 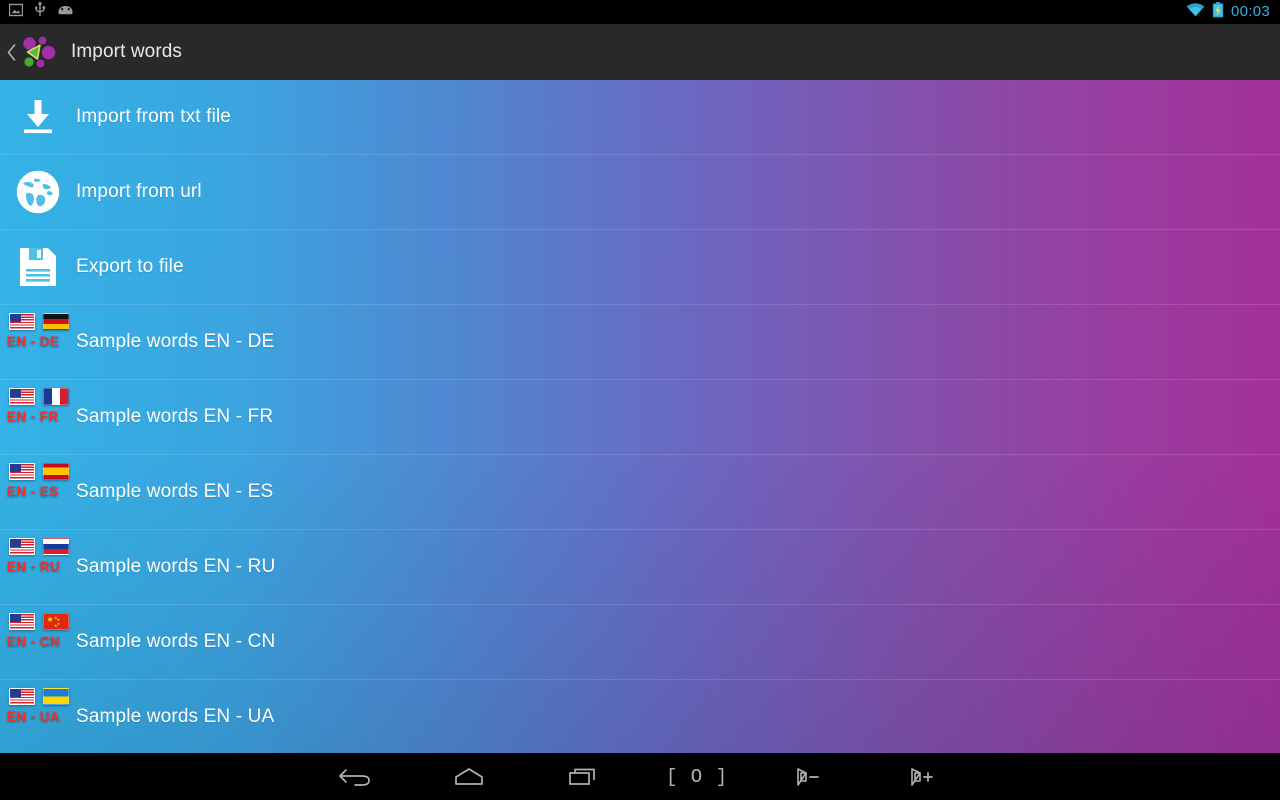 I want to click on list-item-import-from-url: Import from url, so click(x=640, y=192).